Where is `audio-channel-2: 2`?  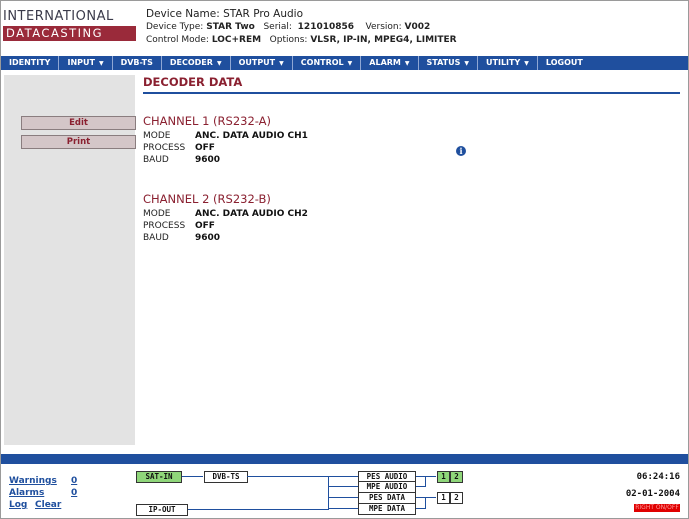
audio-channel-2: 2 is located at coordinates (456, 477).